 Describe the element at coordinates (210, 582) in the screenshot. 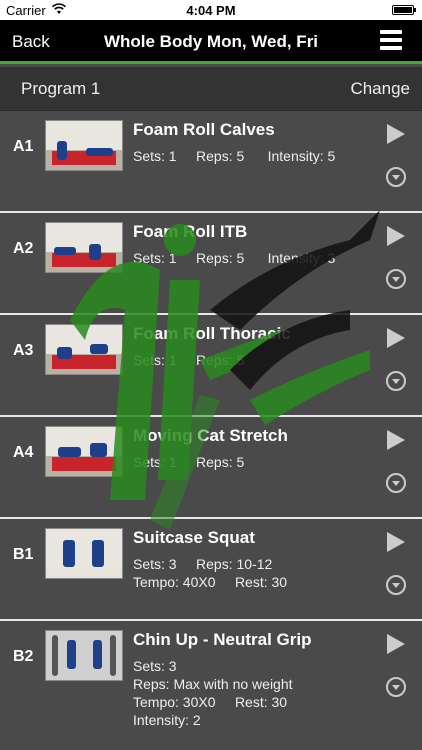

I see `exercise-details: Tempo: 40X0 Rest: 30` at that location.